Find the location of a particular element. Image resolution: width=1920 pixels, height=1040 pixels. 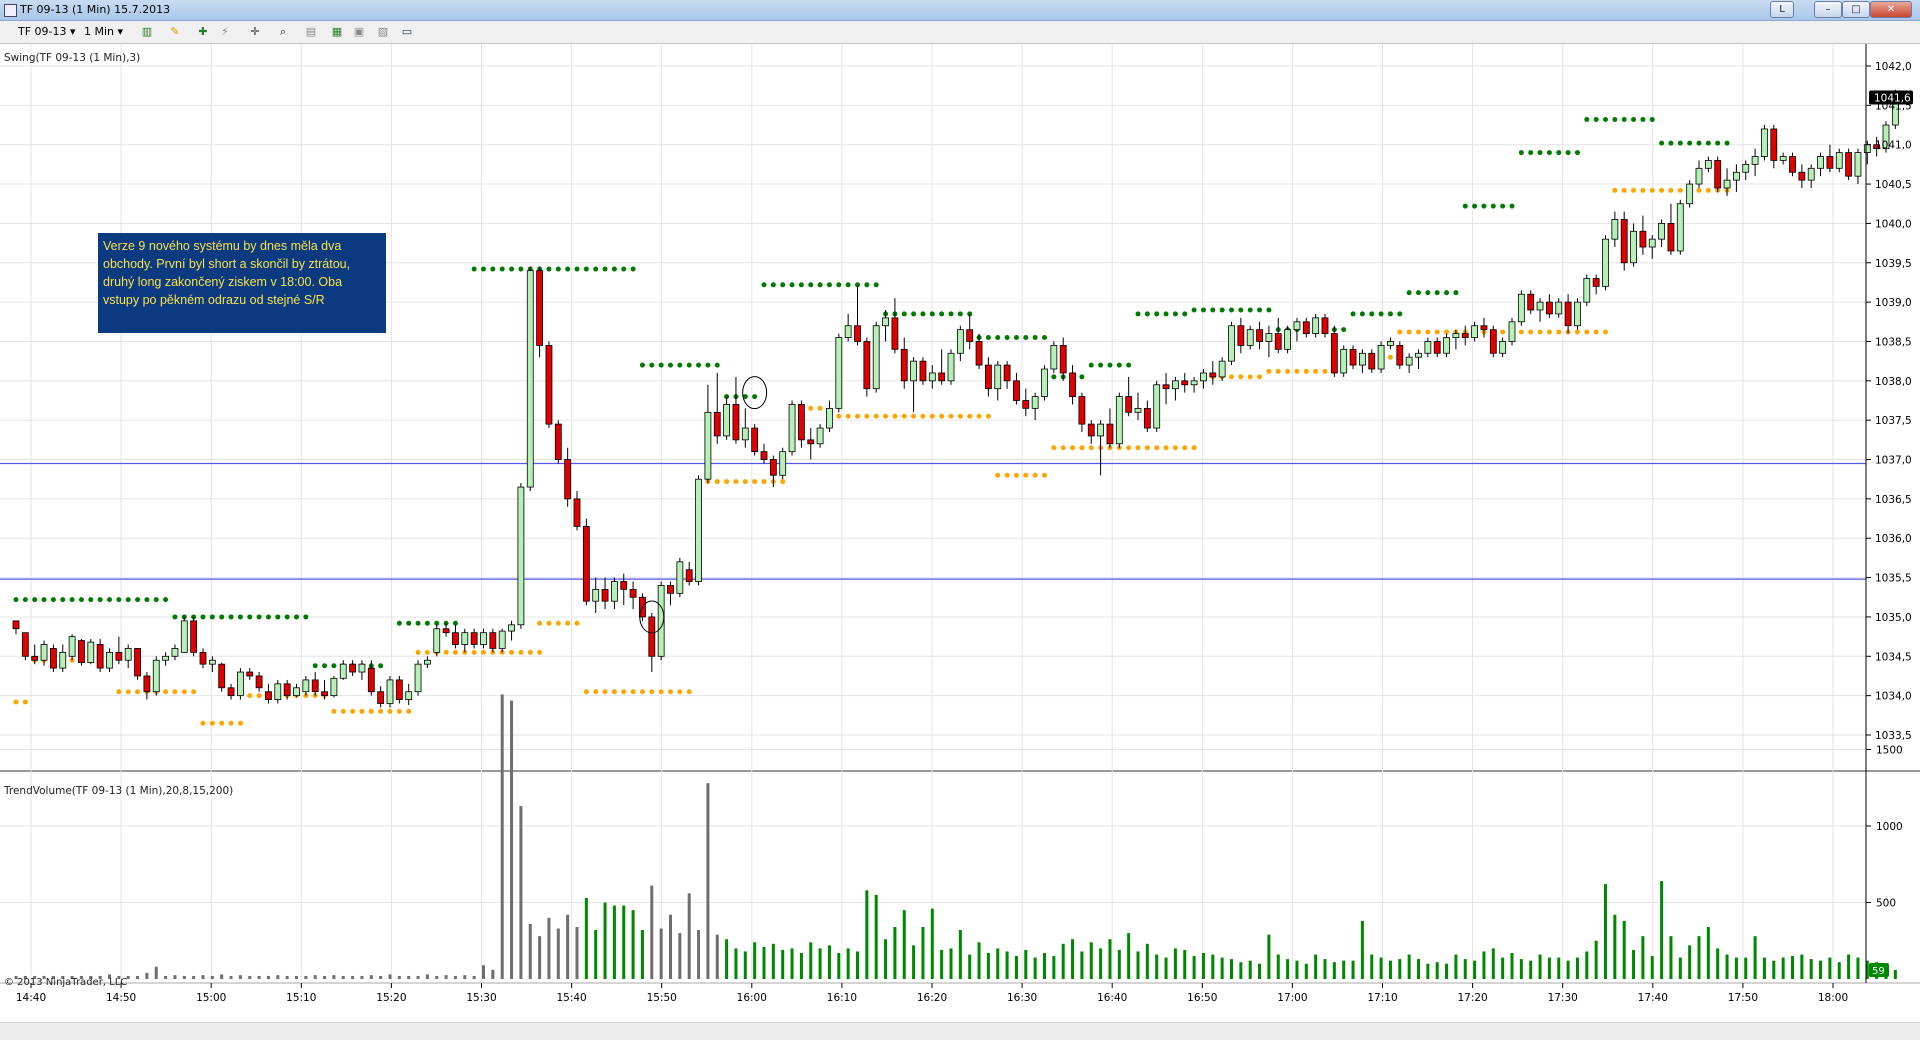

properties-icon: ▦ is located at coordinates (337, 32).